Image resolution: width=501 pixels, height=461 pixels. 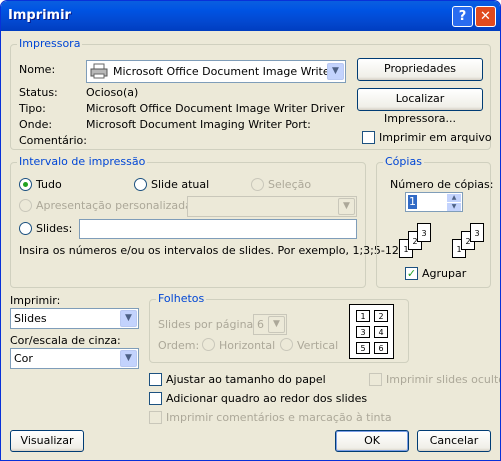 What do you see at coordinates (208, 344) in the screenshot?
I see `order-horizontal-radio` at bounding box center [208, 344].